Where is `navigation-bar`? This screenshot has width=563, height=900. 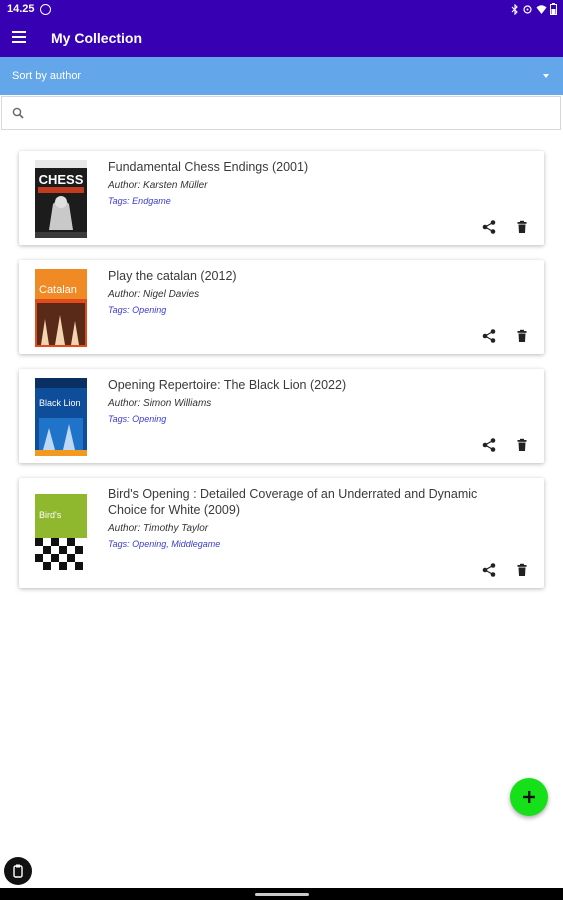
navigation-bar is located at coordinates (281, 894).